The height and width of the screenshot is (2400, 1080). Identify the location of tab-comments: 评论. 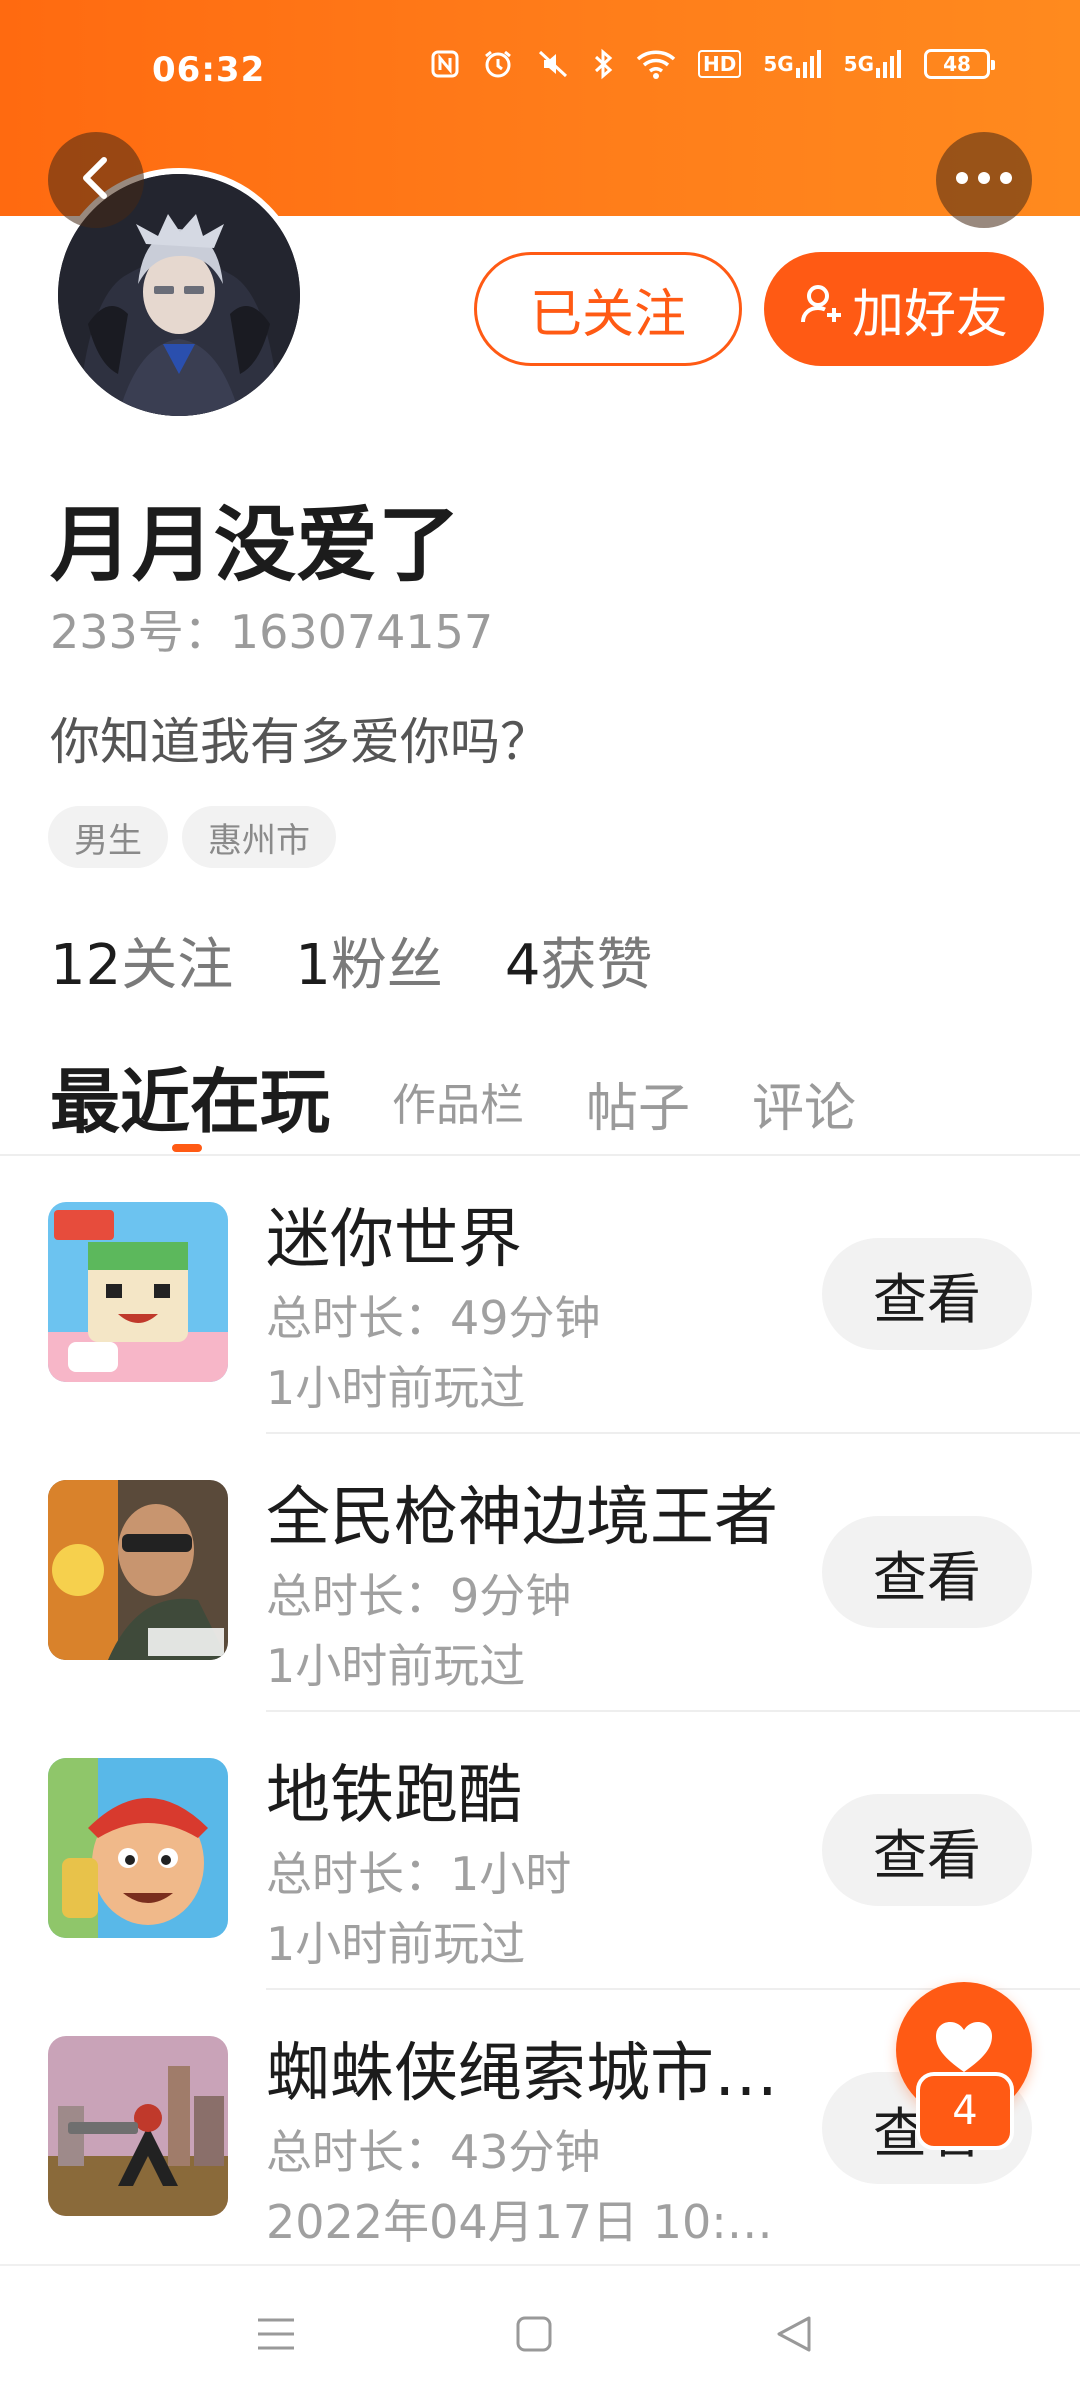
(804, 1103).